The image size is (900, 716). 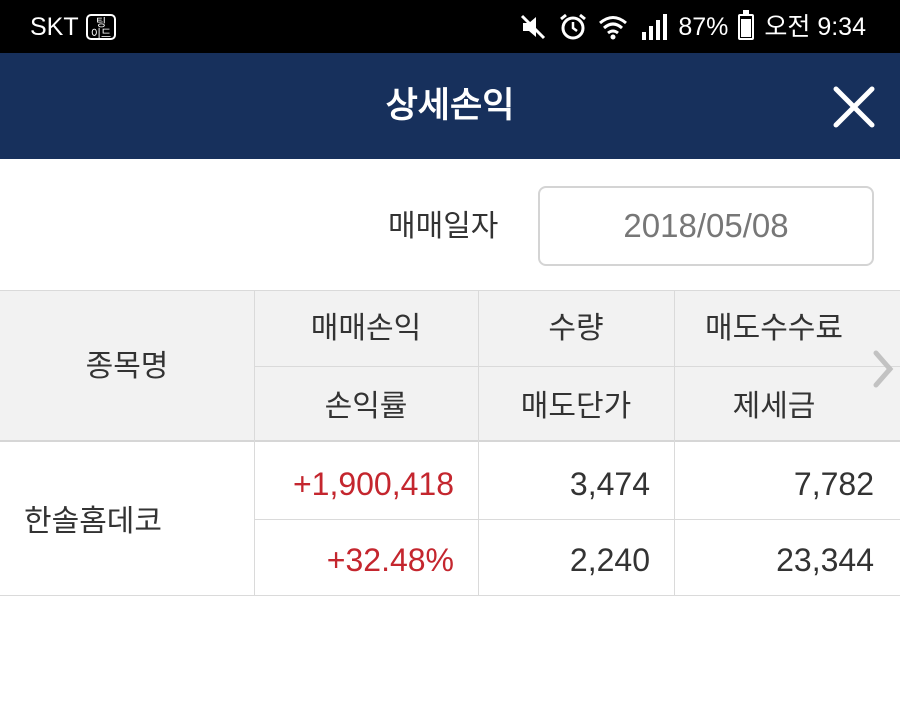 I want to click on close-icon, so click(x=854, y=107).